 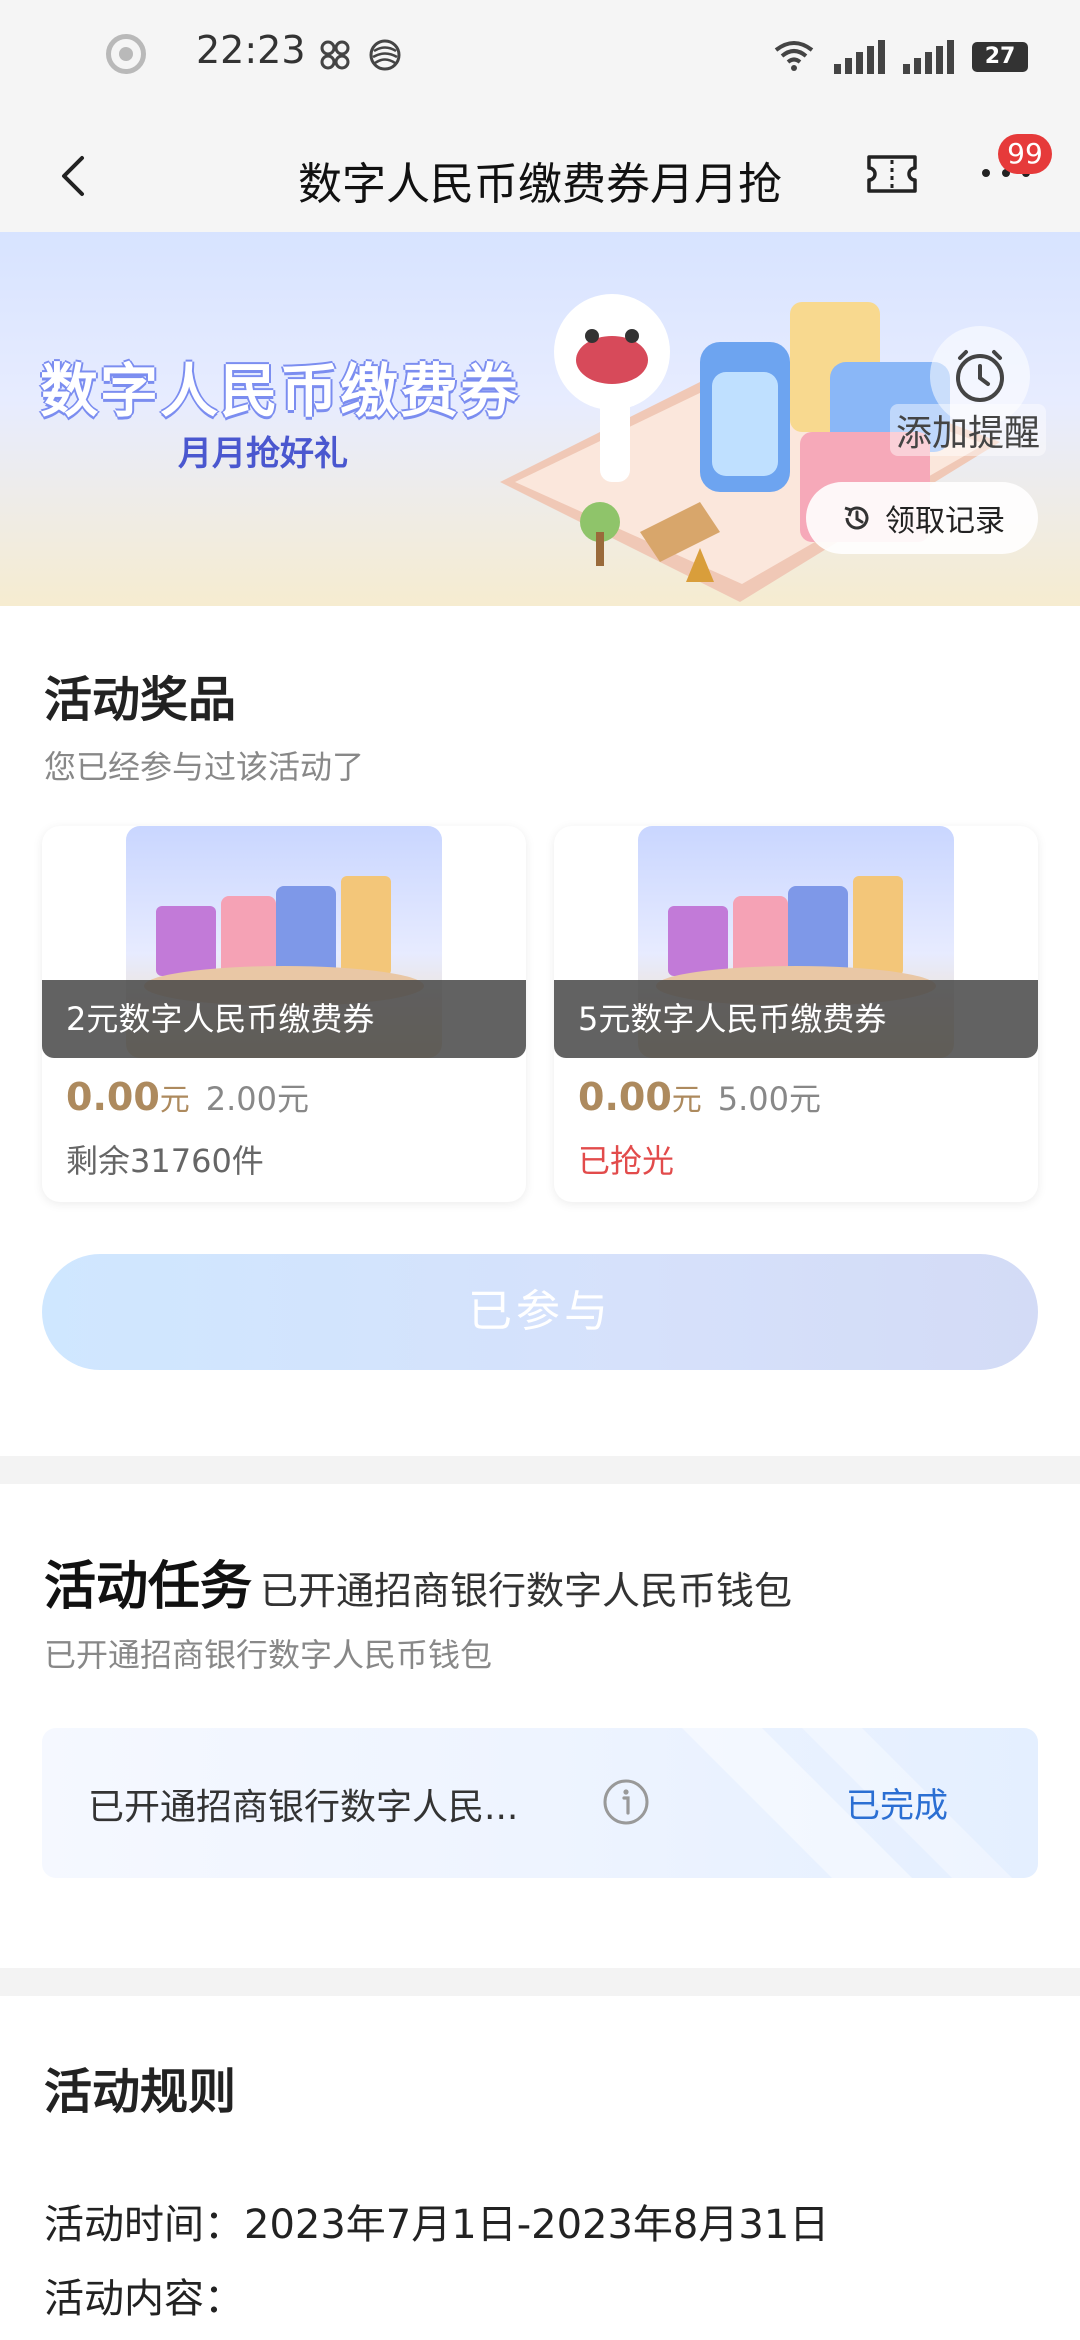 I want to click on claim-record-label: 领取记录, so click(x=945, y=521).